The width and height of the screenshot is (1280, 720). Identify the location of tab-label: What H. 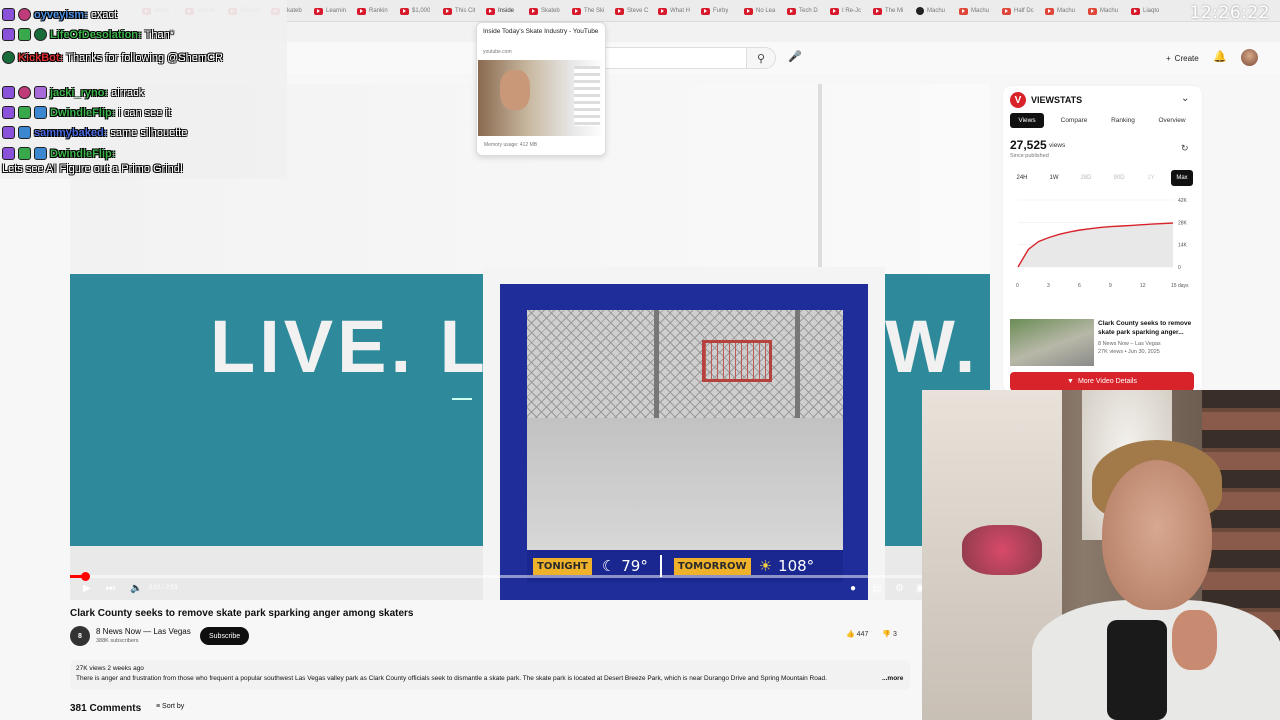
(680, 11).